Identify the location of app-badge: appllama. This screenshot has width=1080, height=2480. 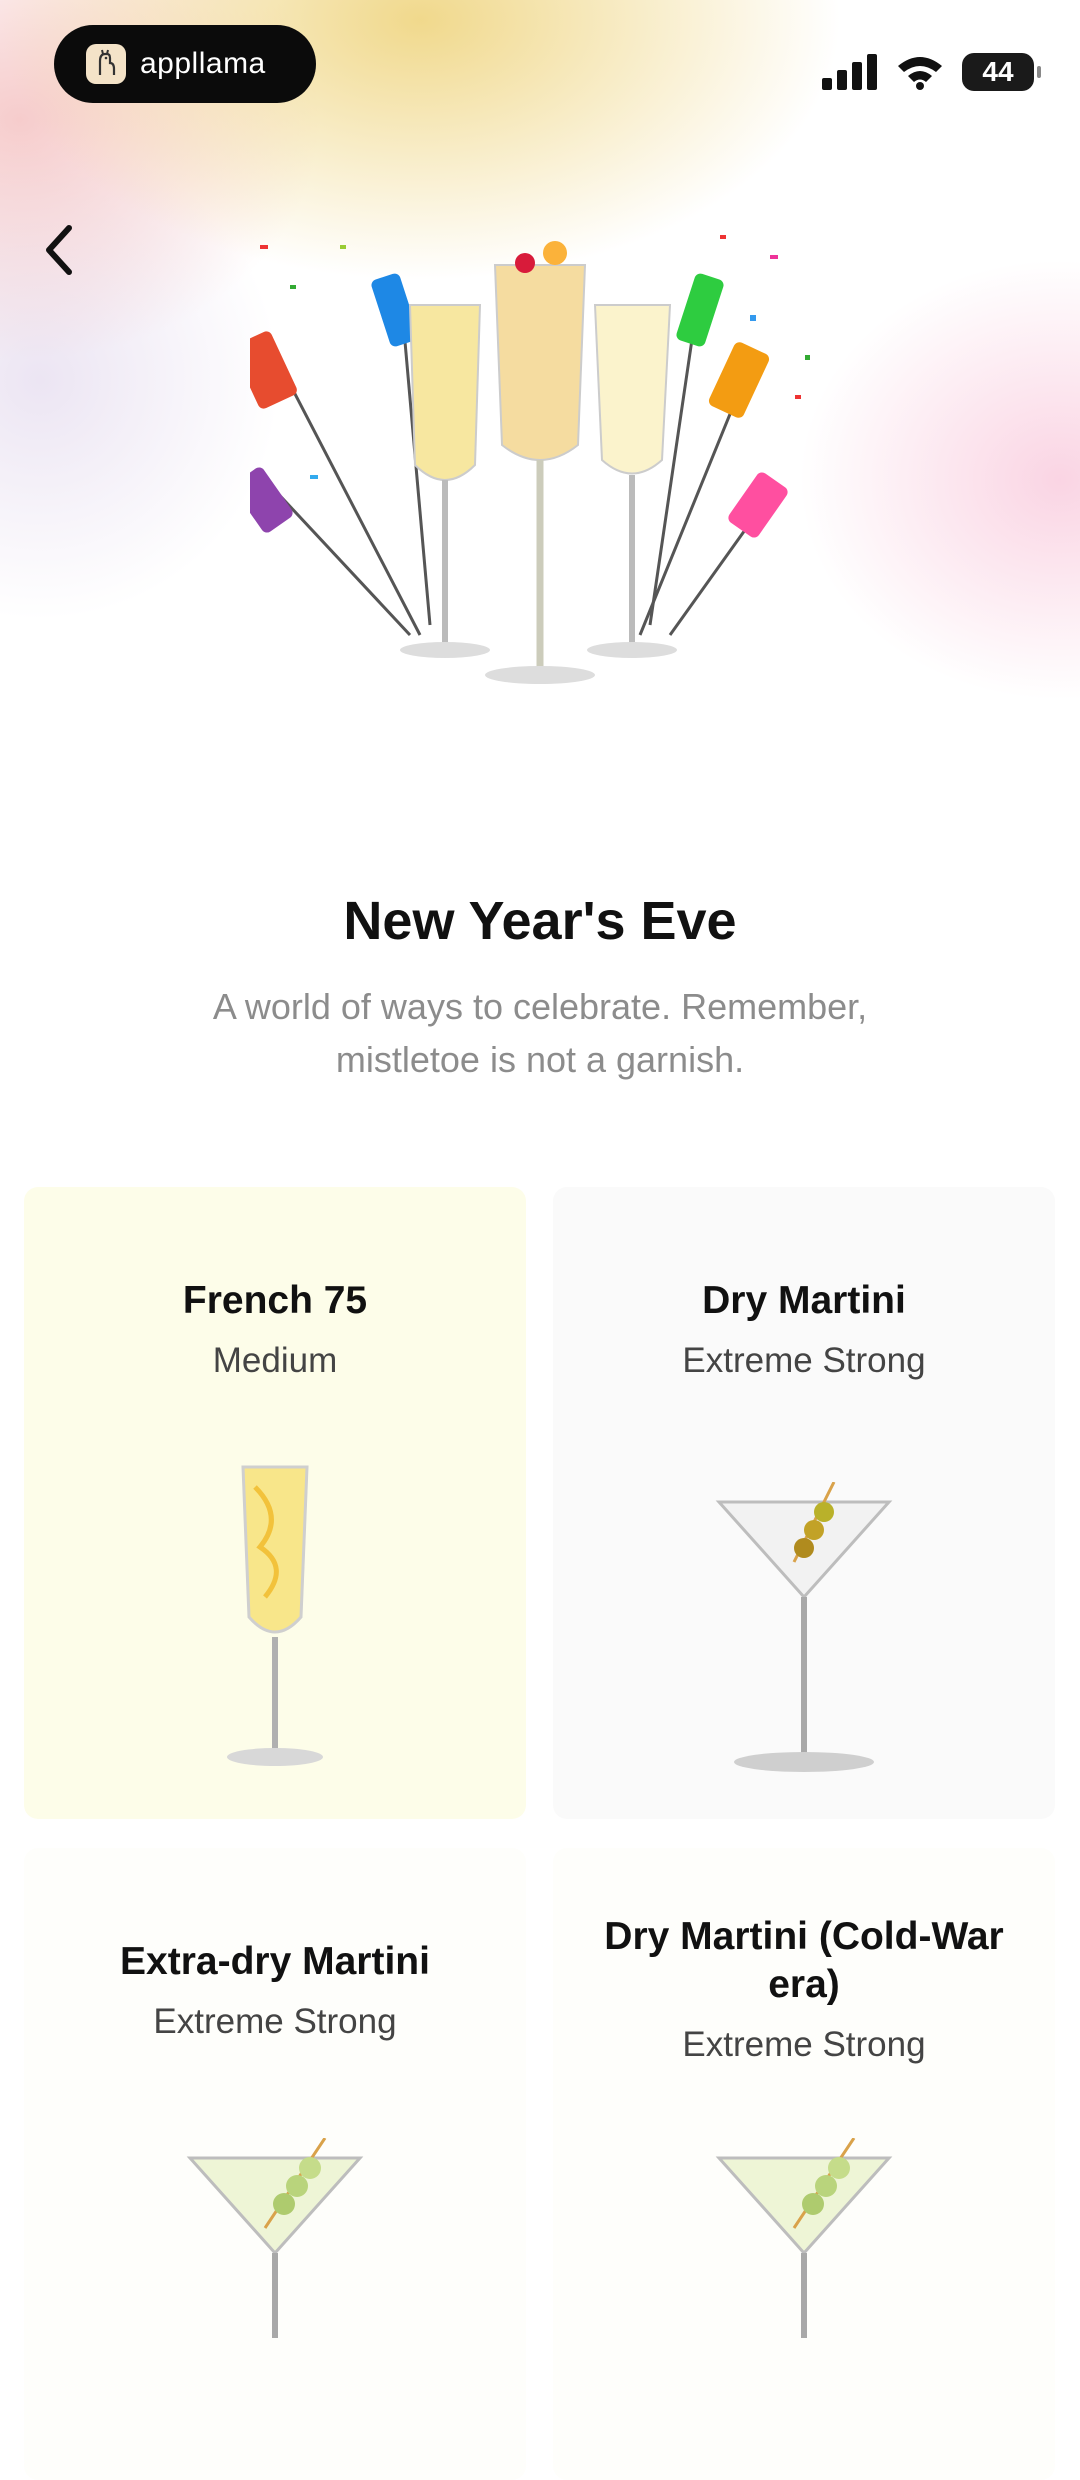
(185, 64).